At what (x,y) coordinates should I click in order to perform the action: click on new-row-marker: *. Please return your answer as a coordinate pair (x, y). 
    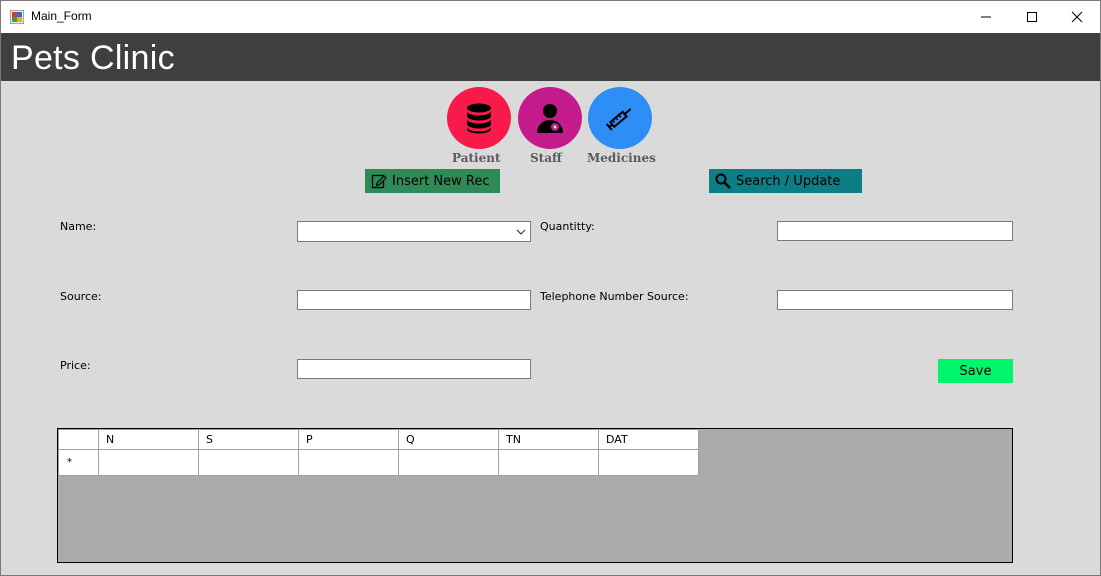
    Looking at the image, I should click on (69, 462).